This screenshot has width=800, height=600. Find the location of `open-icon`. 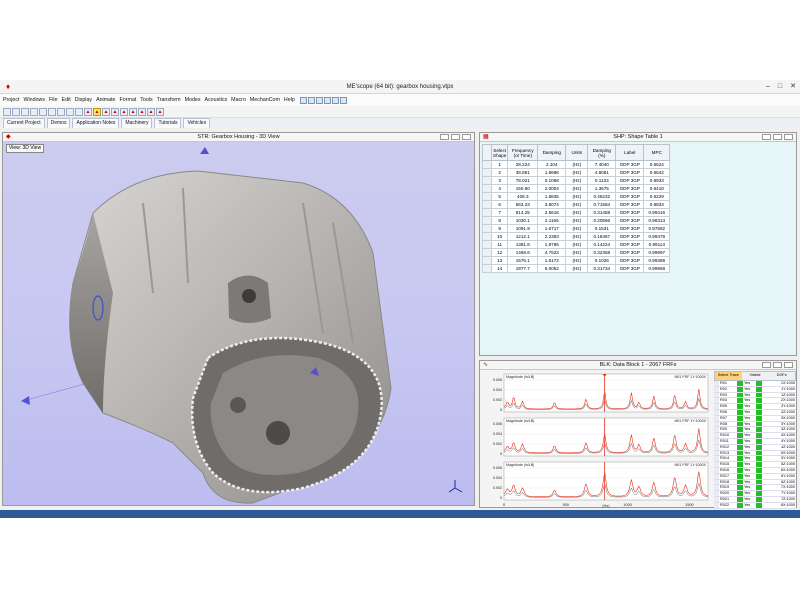

open-icon is located at coordinates (7, 111).